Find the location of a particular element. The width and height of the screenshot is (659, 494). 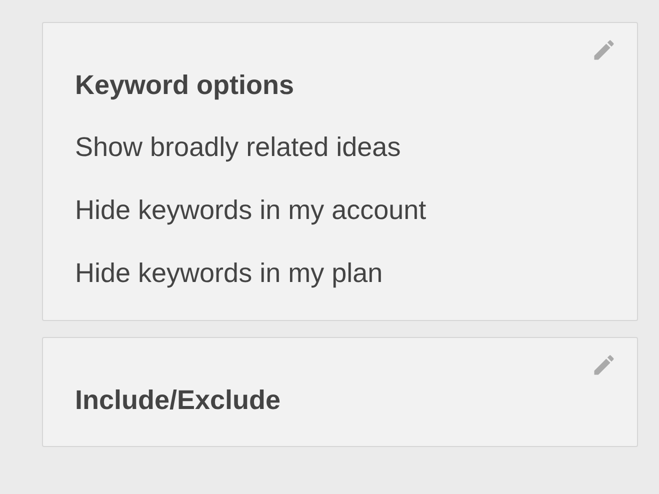

section-title: Keyword options is located at coordinates (185, 85).